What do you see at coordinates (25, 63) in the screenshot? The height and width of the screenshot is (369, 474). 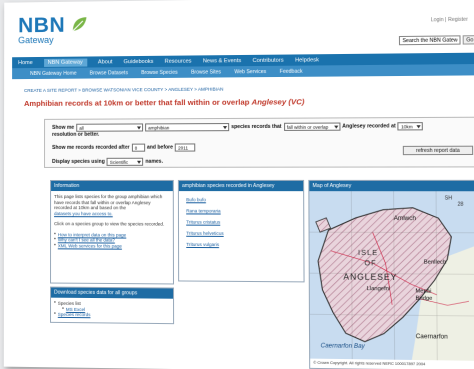 I see `nav-home: Home` at bounding box center [25, 63].